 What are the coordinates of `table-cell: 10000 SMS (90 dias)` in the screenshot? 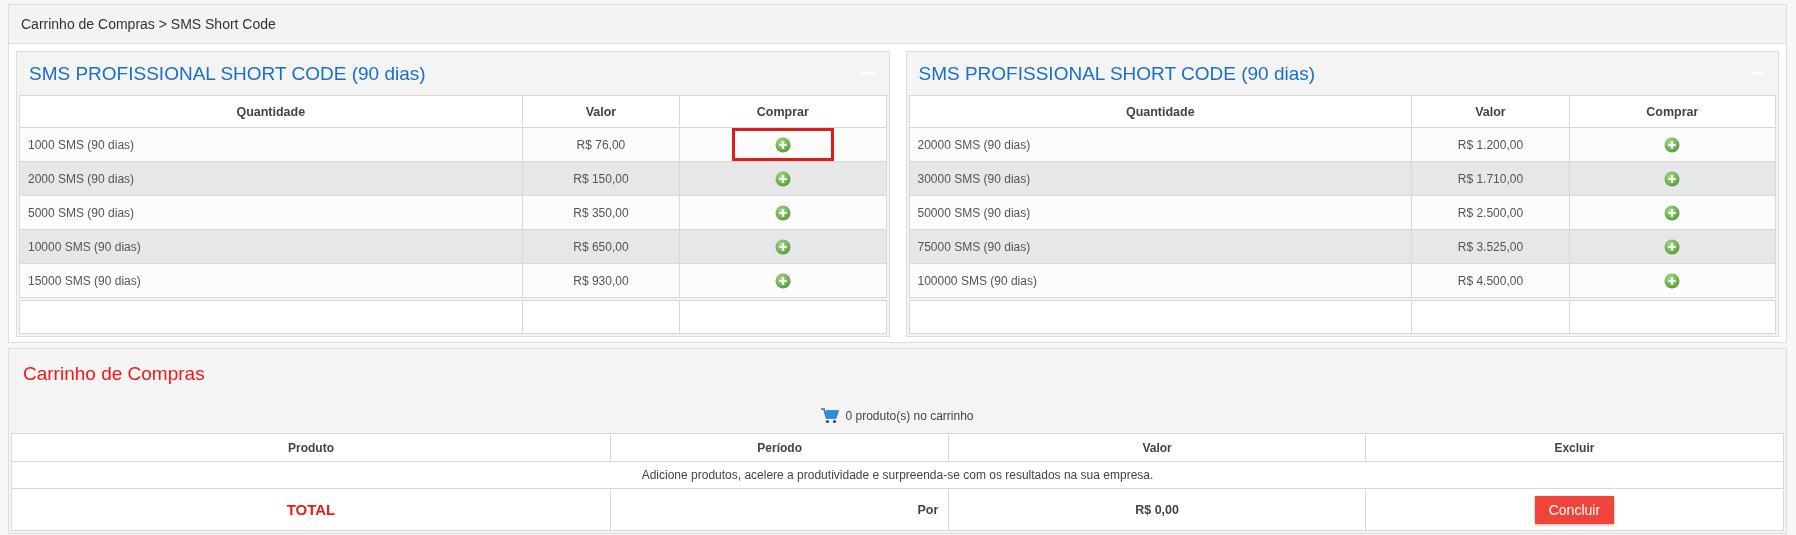 It's located at (271, 246).